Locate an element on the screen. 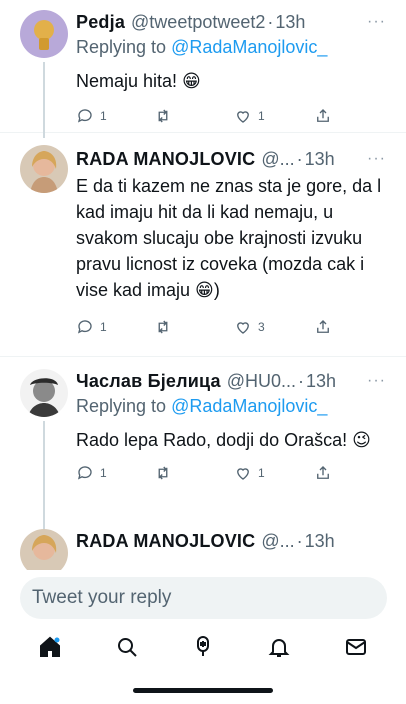 The image size is (406, 704). tab-messages is located at coordinates (356, 649).